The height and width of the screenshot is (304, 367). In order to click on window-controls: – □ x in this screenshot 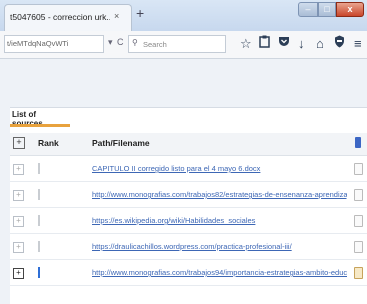, I will do `click(331, 10)`.